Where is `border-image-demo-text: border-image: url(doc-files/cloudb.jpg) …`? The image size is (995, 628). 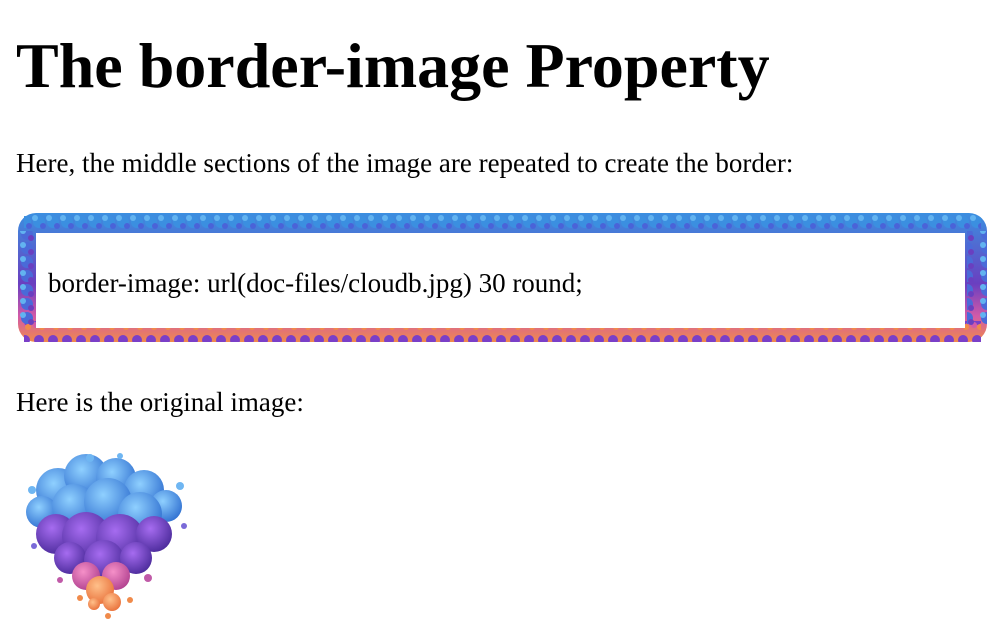
border-image-demo-text: border-image: url(doc-files/cloudb.jpg) … is located at coordinates (315, 283).